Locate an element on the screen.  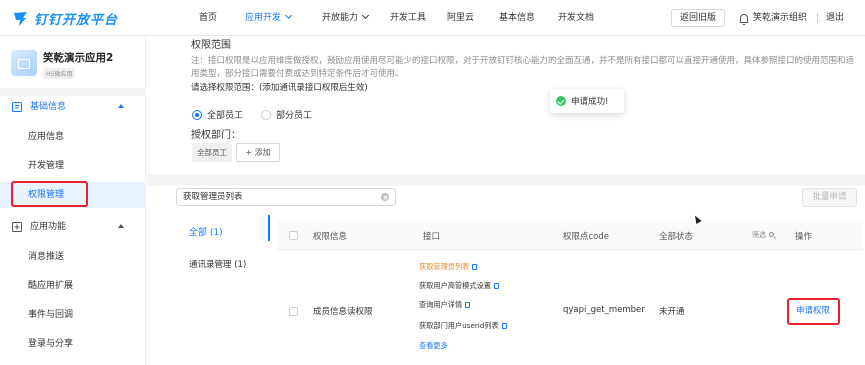
search-icon is located at coordinates (771, 234).